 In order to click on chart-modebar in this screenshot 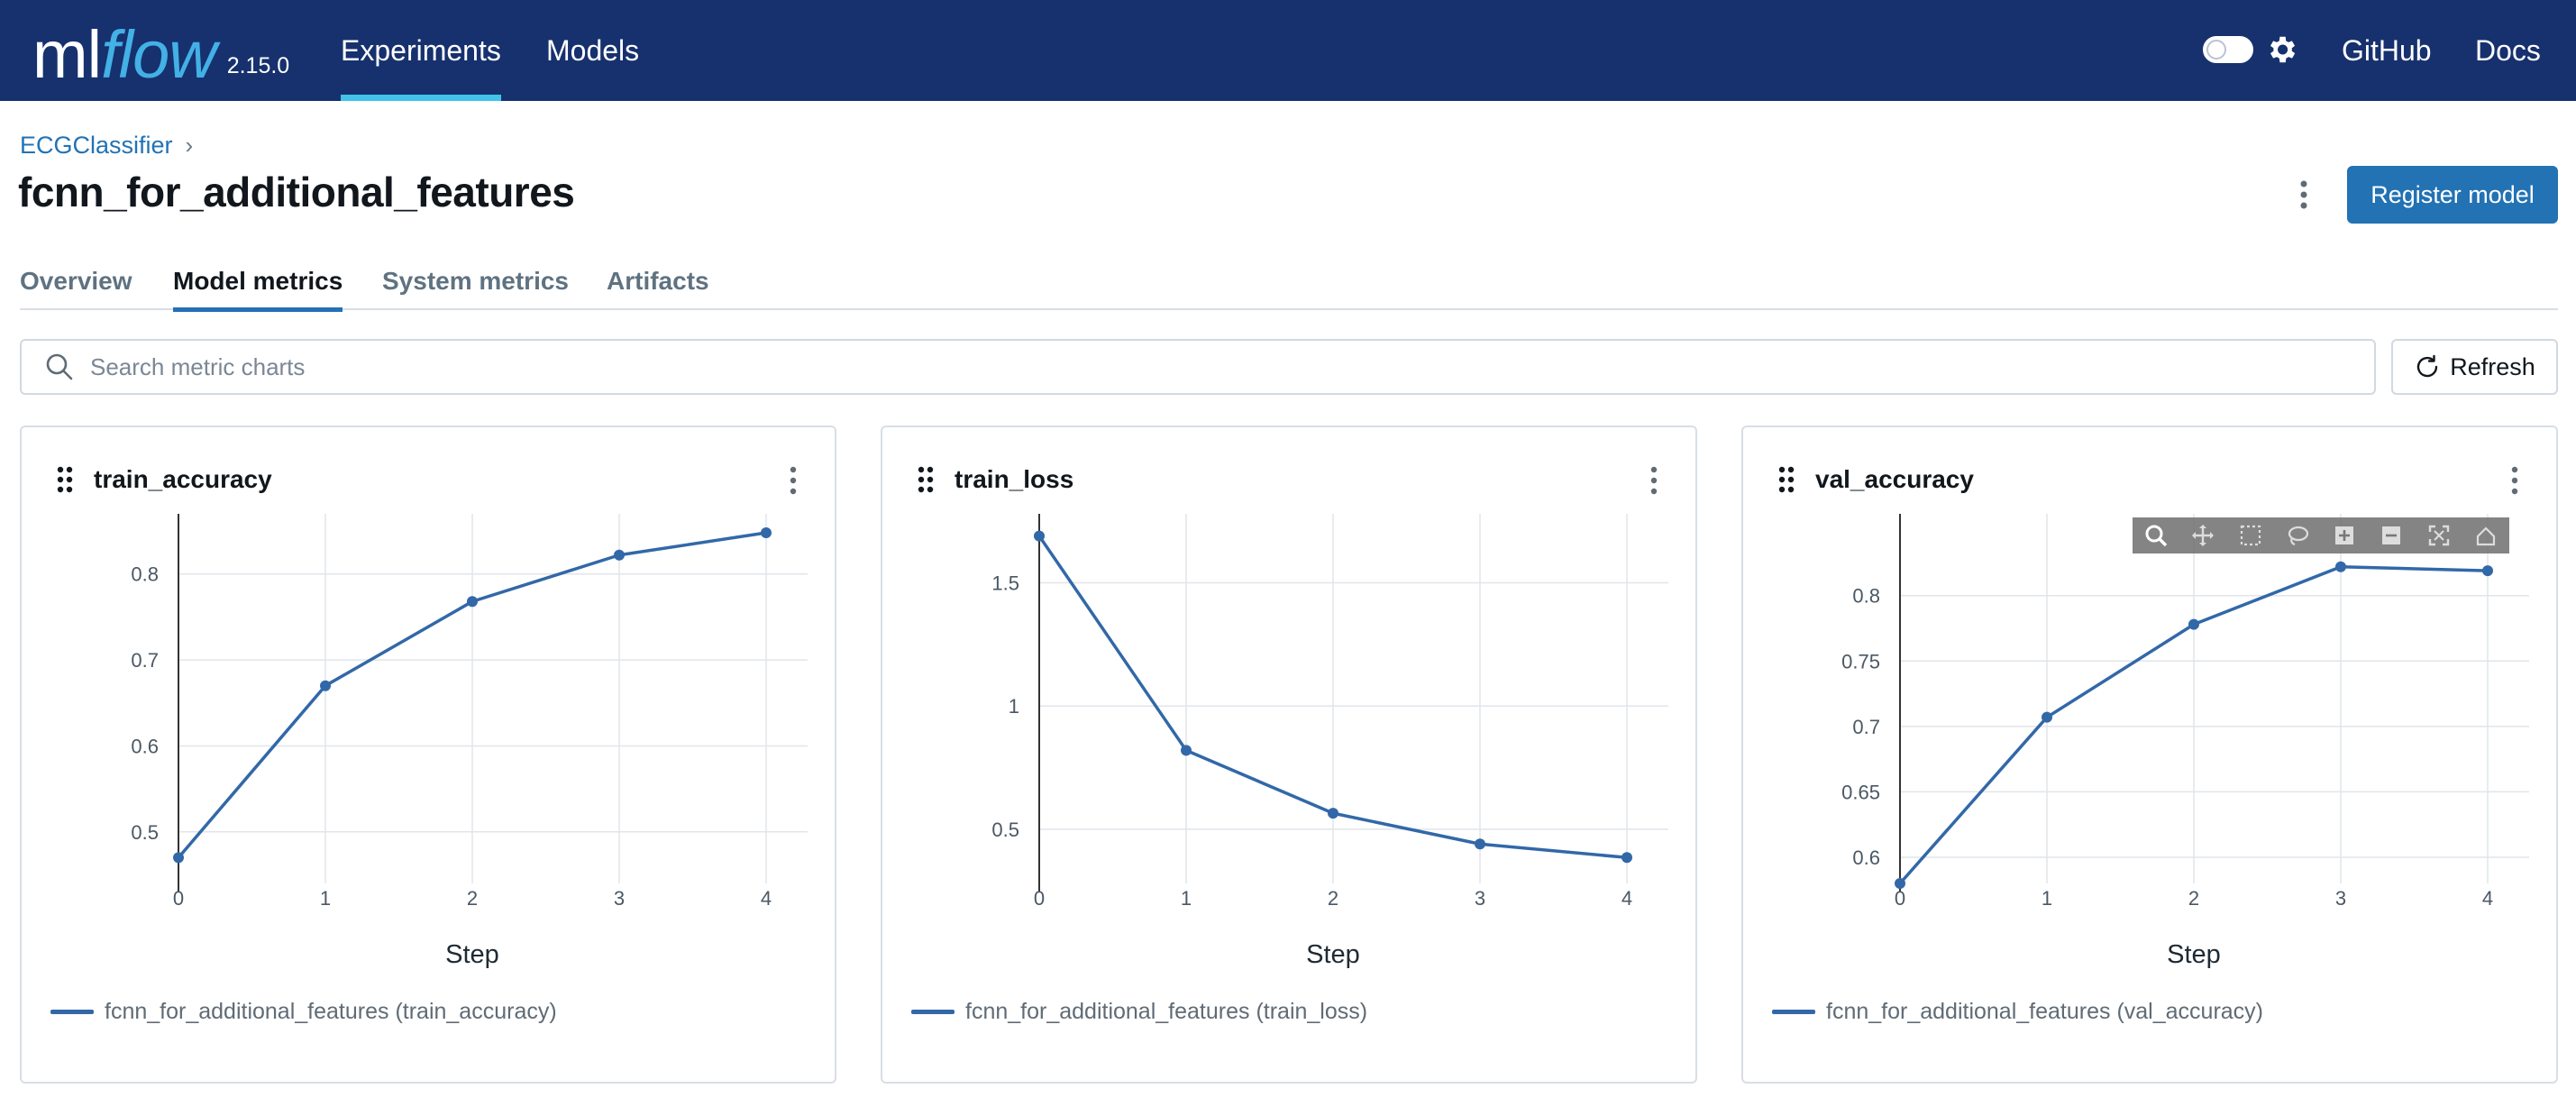, I will do `click(2321, 535)`.